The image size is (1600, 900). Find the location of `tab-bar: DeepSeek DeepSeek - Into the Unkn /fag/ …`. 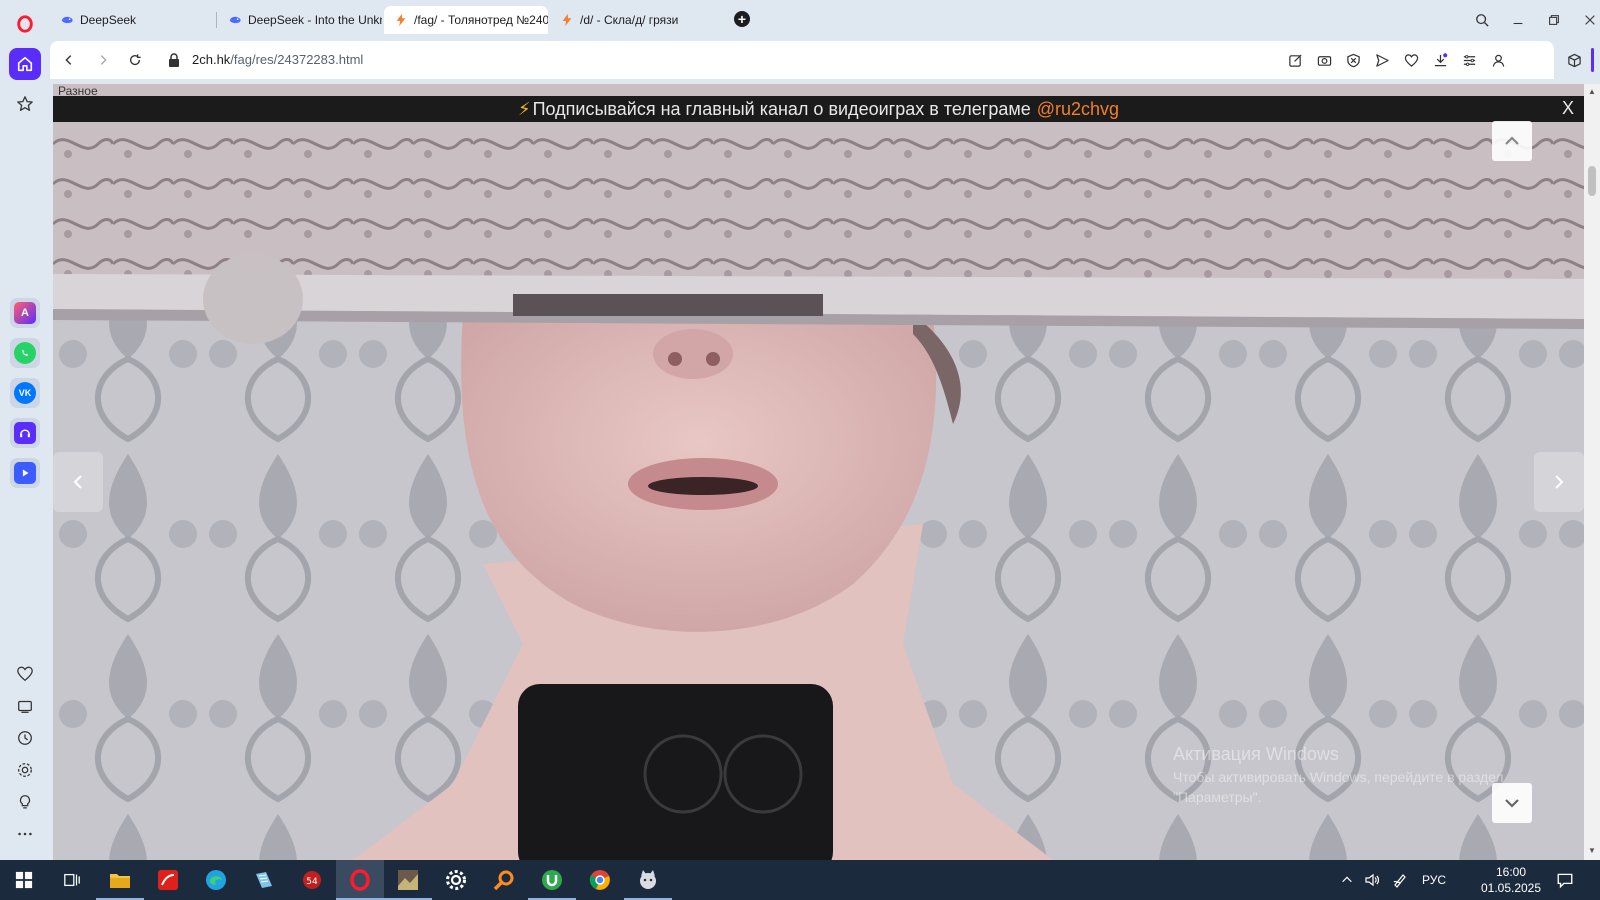

tab-bar: DeepSeek DeepSeek - Into the Unkn /fag/ … is located at coordinates (825, 19).